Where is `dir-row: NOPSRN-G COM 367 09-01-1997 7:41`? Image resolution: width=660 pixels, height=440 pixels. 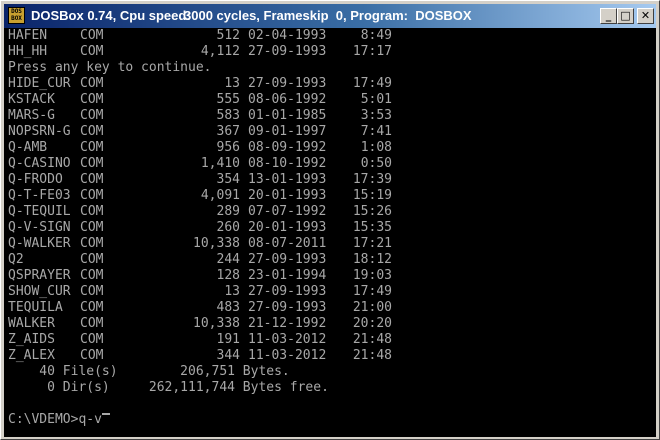 dir-row: NOPSRN-G COM 367 09-01-1997 7:41 is located at coordinates (200, 132).